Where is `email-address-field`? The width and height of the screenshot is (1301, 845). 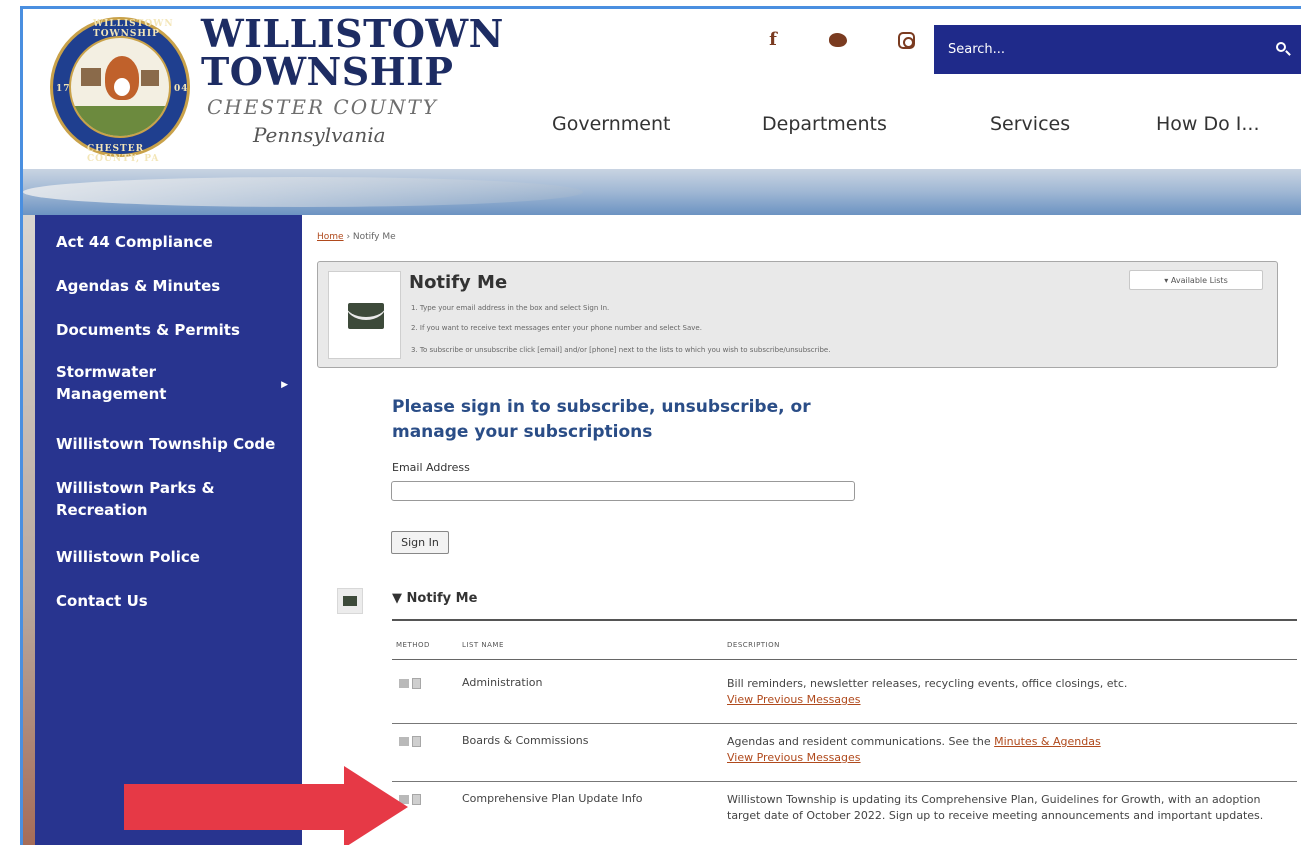
email-address-field is located at coordinates (623, 491).